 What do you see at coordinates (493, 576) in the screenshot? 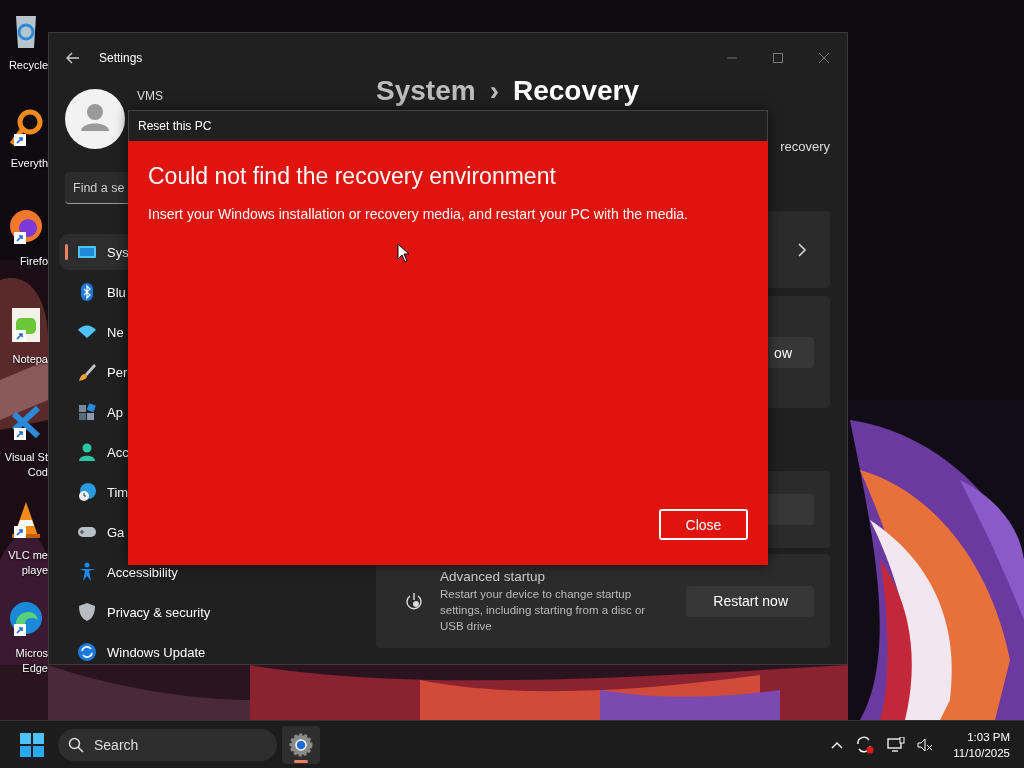
I see `card-title: Advanced startup` at bounding box center [493, 576].